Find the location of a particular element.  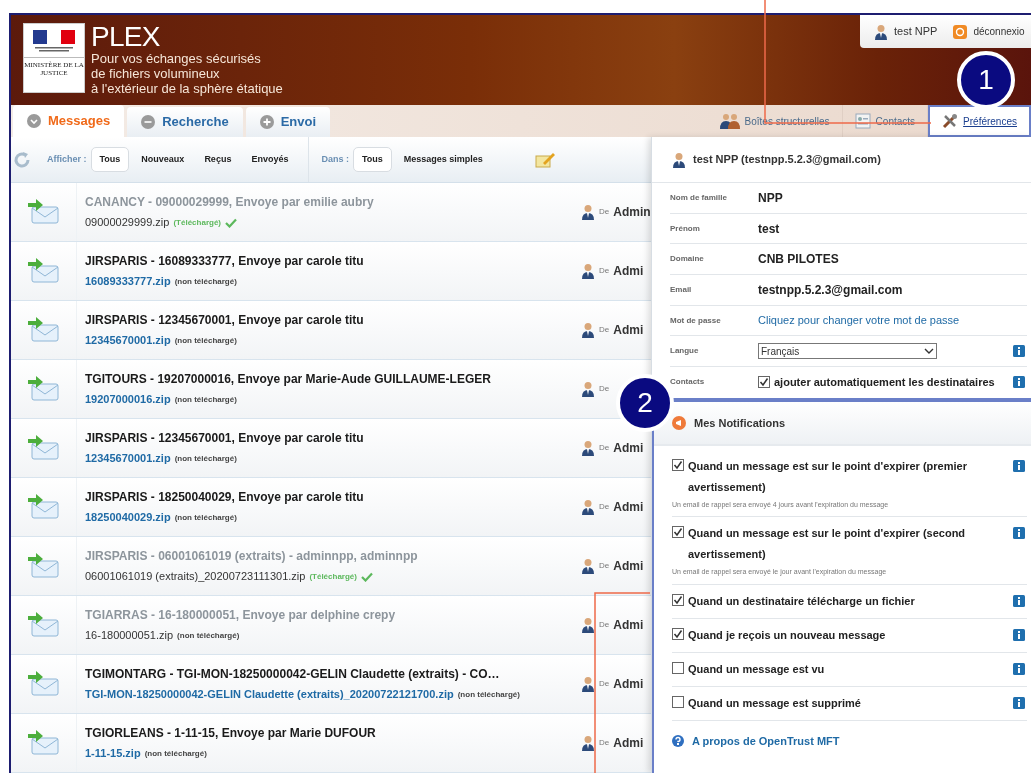

field-value: CNB PILOTES is located at coordinates (798, 260).